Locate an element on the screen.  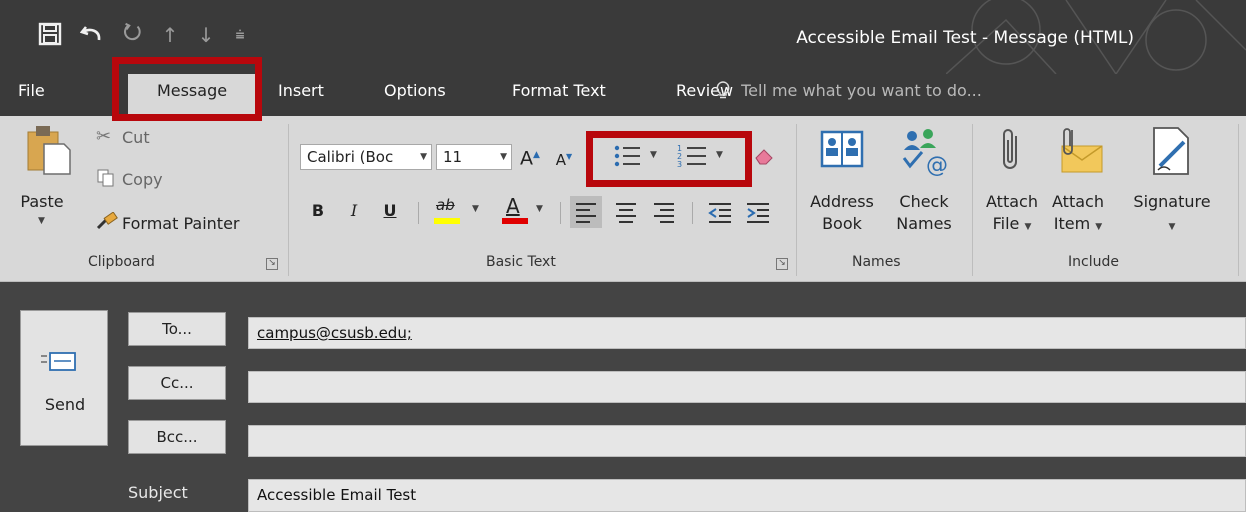
recipient-address: campus@csusb.edu; is located at coordinates (334, 333).